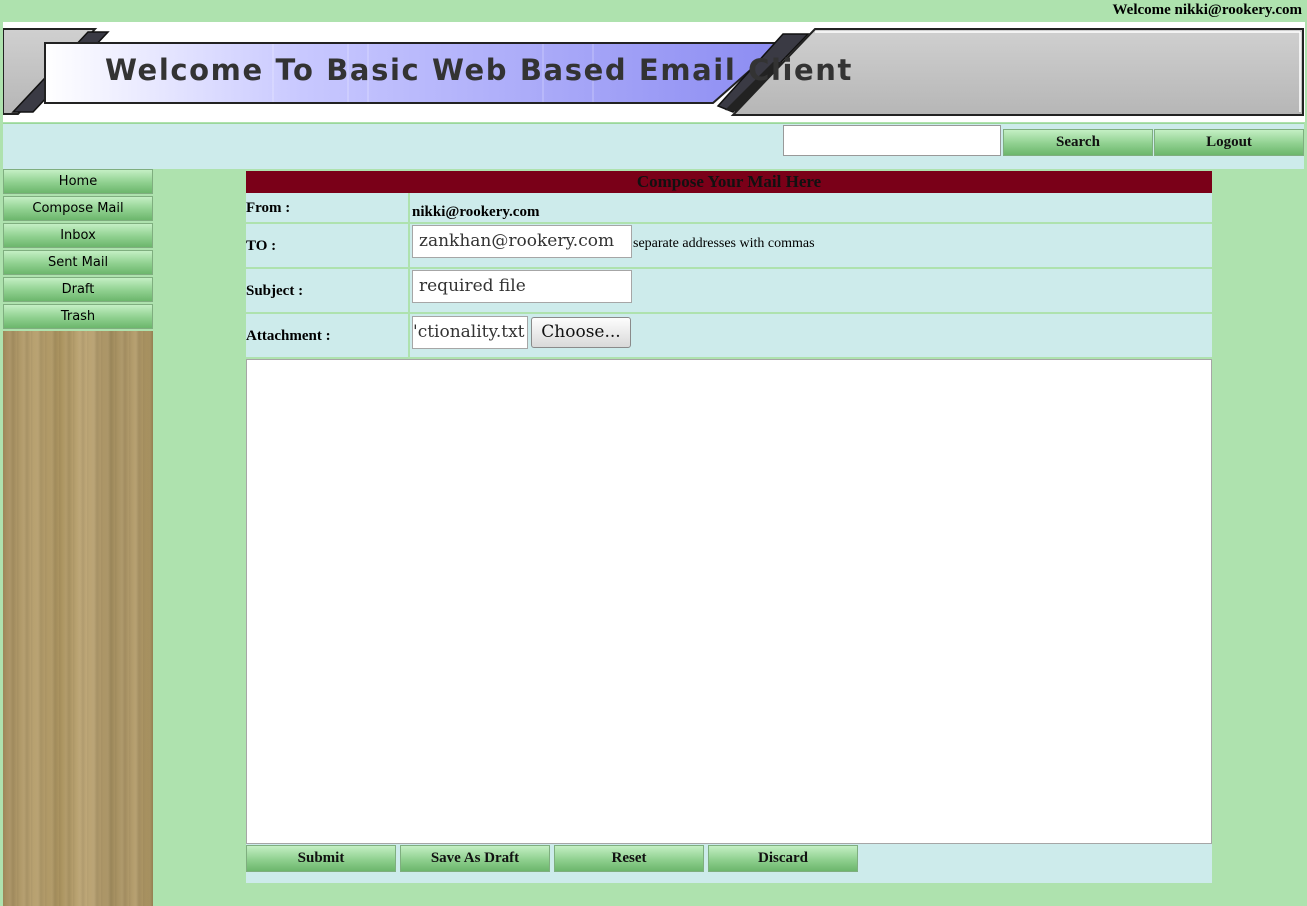 This screenshot has width=1307, height=906. What do you see at coordinates (328, 290) in the screenshot?
I see `subject-label-cell: Subject :` at bounding box center [328, 290].